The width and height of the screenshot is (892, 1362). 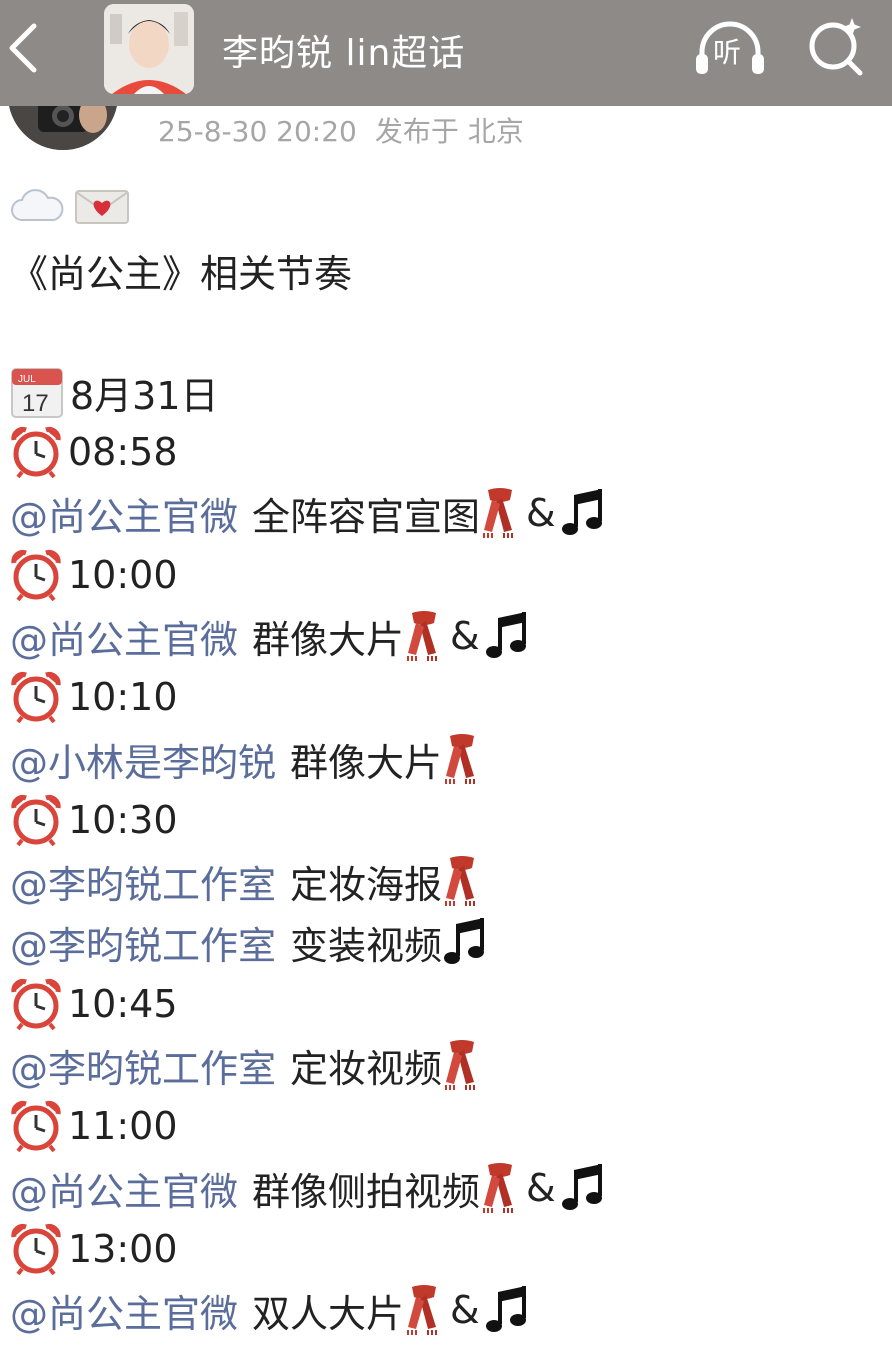 I want to click on schedule-time-line: 08:58, so click(x=94, y=452).